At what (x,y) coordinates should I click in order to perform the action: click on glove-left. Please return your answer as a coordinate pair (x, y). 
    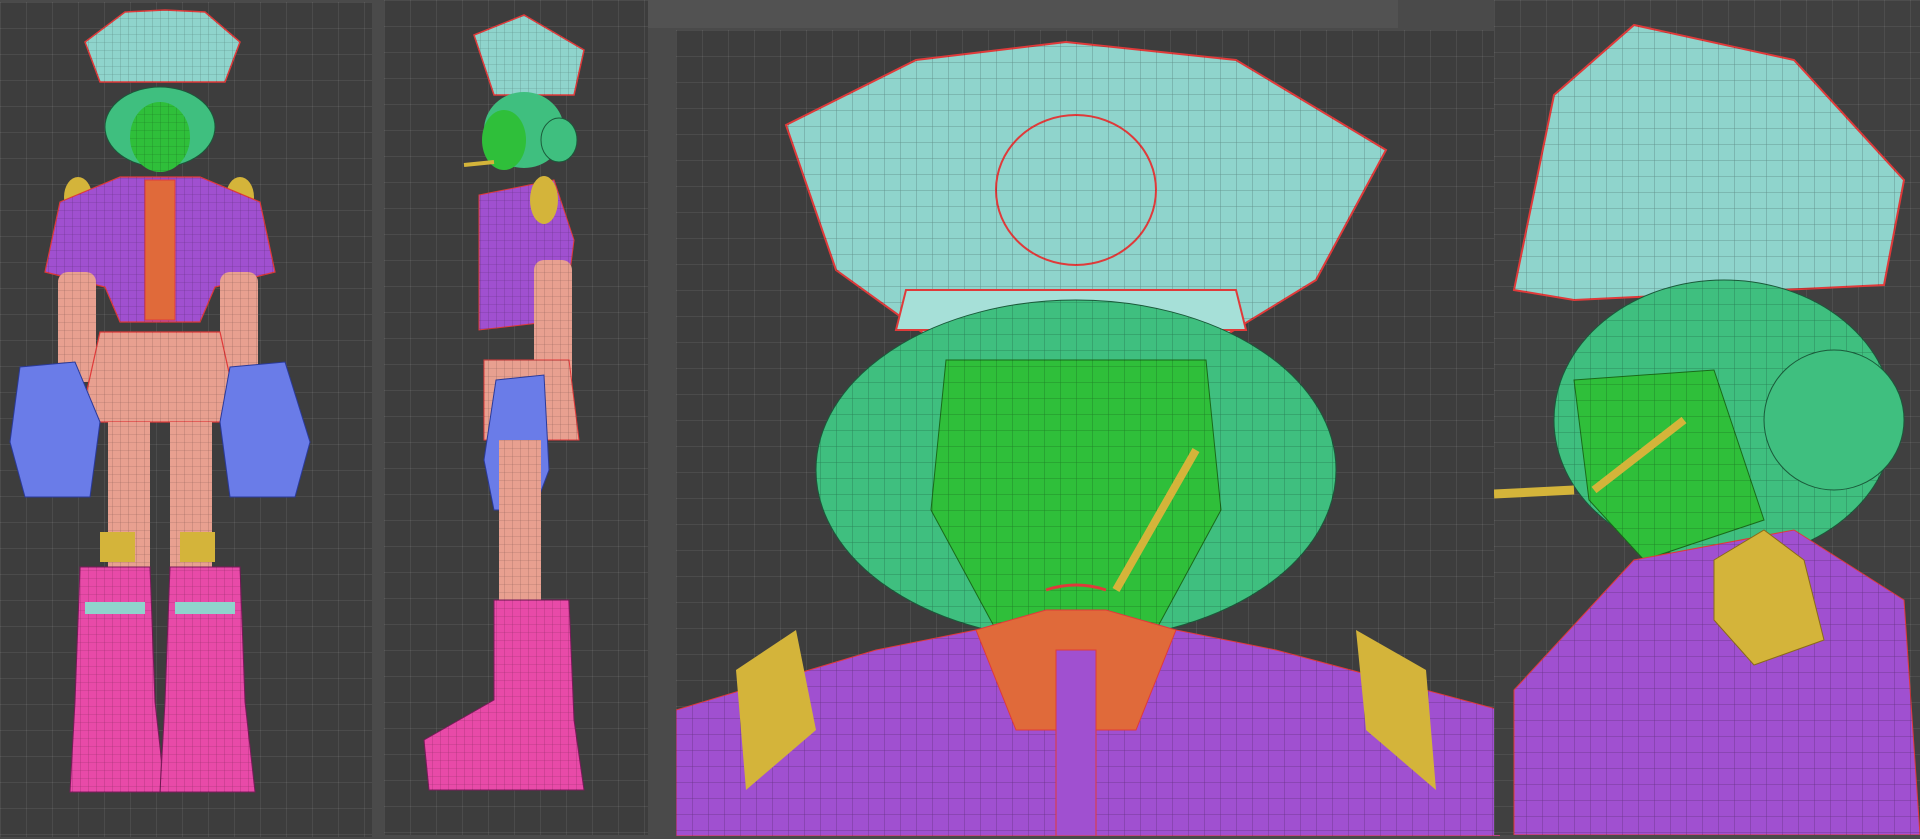
    Looking at the image, I should click on (265, 429).